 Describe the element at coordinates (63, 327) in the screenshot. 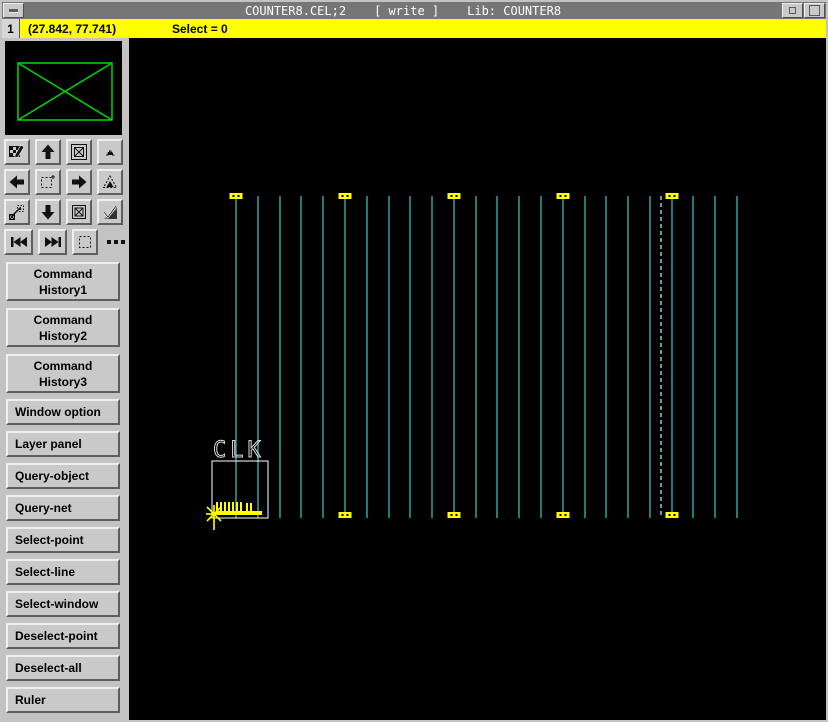

I see `command-history2-button: Command History2` at that location.